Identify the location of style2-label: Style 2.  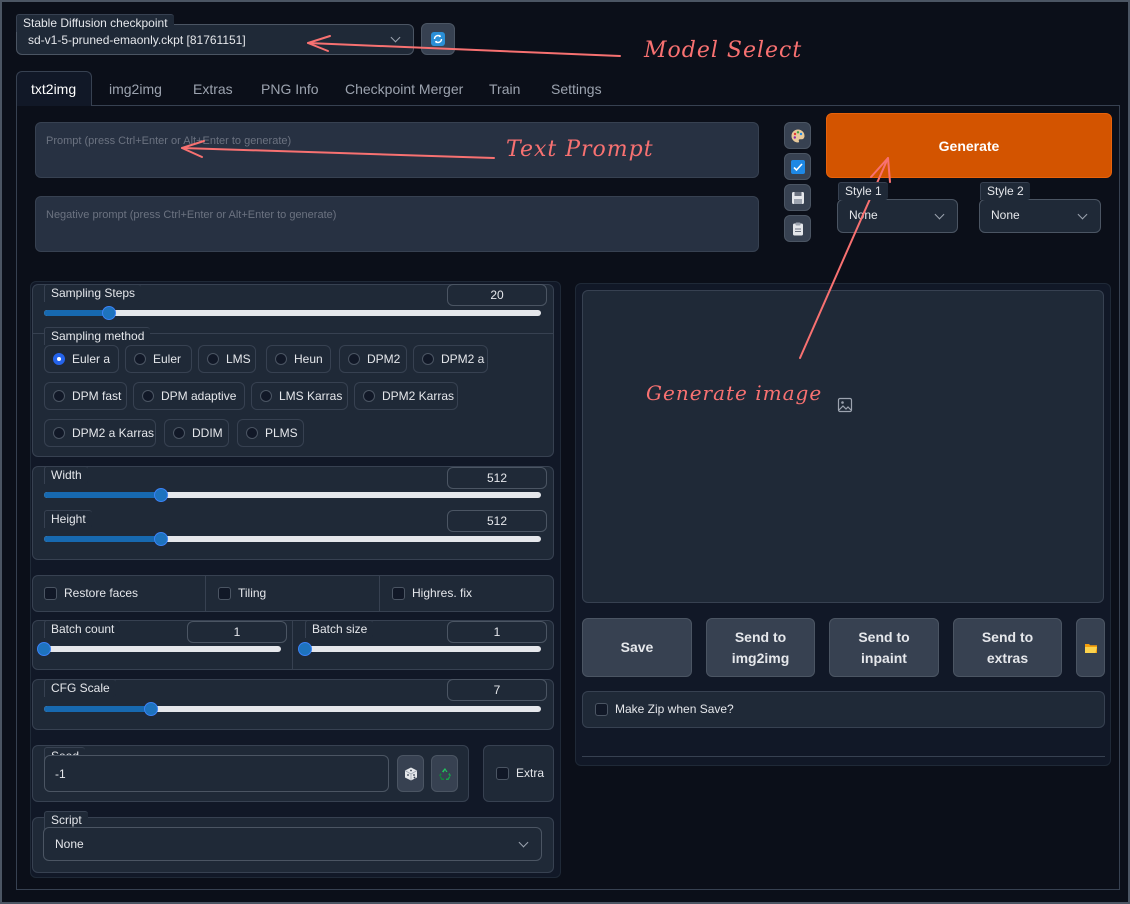
(1005, 191).